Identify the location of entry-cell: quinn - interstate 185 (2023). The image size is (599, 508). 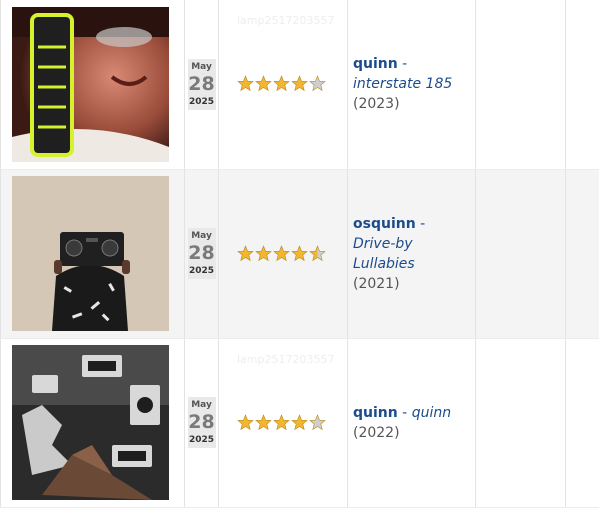
(412, 84).